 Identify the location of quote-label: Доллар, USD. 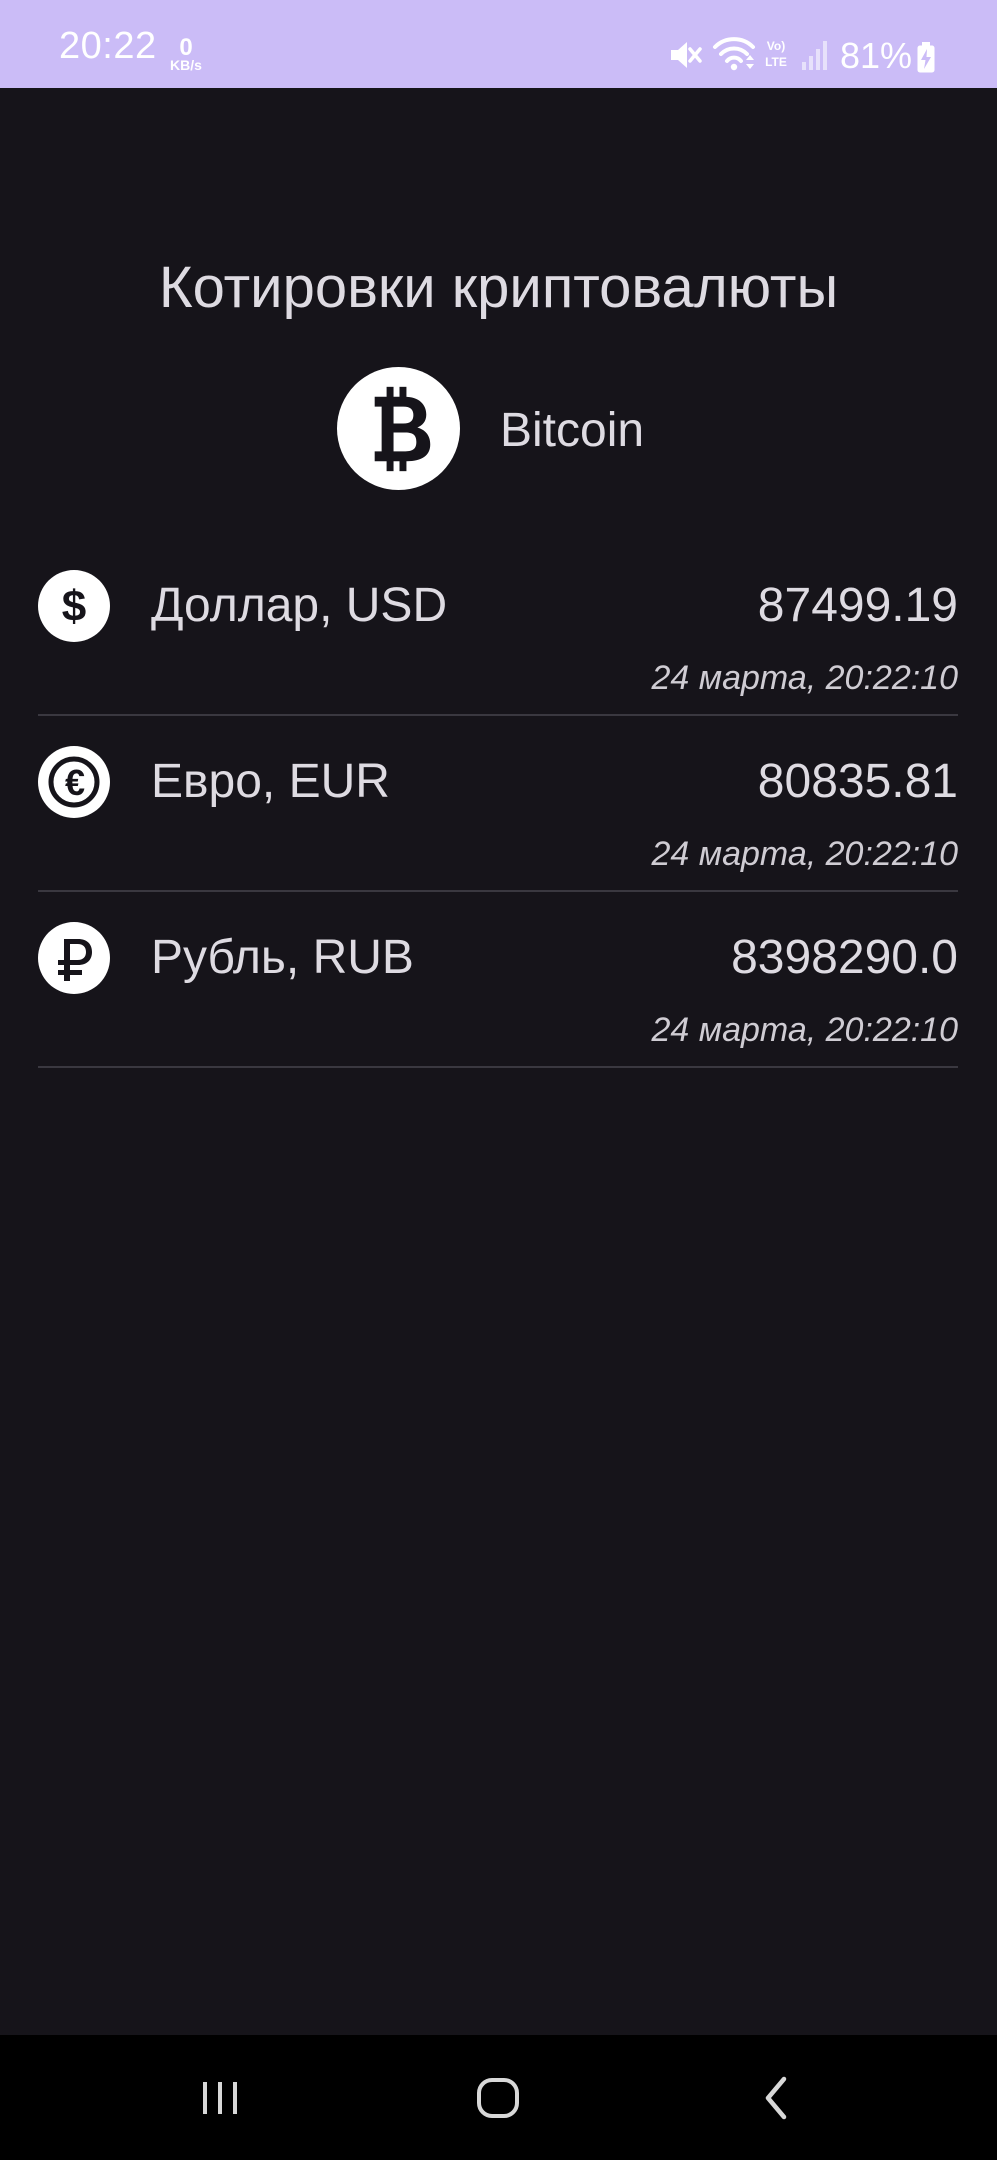
(299, 605).